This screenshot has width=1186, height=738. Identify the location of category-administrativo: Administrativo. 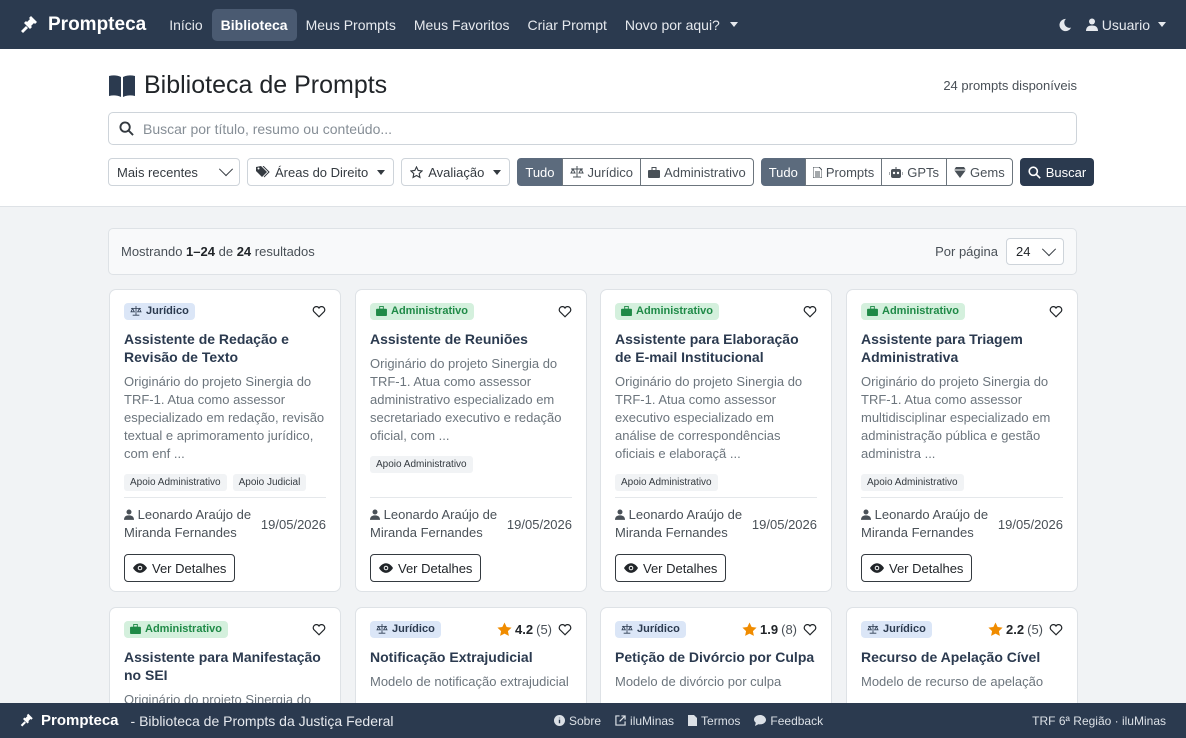
(697, 172).